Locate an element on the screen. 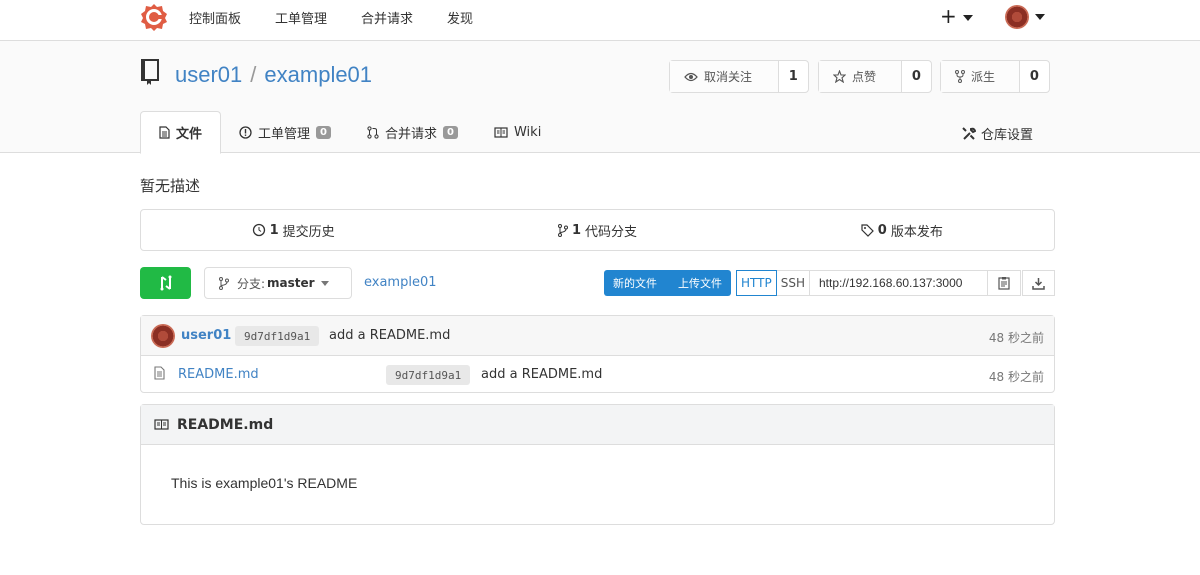 The image size is (1200, 575). file-actions-group: 新的文件 上传文件 is located at coordinates (667, 283).